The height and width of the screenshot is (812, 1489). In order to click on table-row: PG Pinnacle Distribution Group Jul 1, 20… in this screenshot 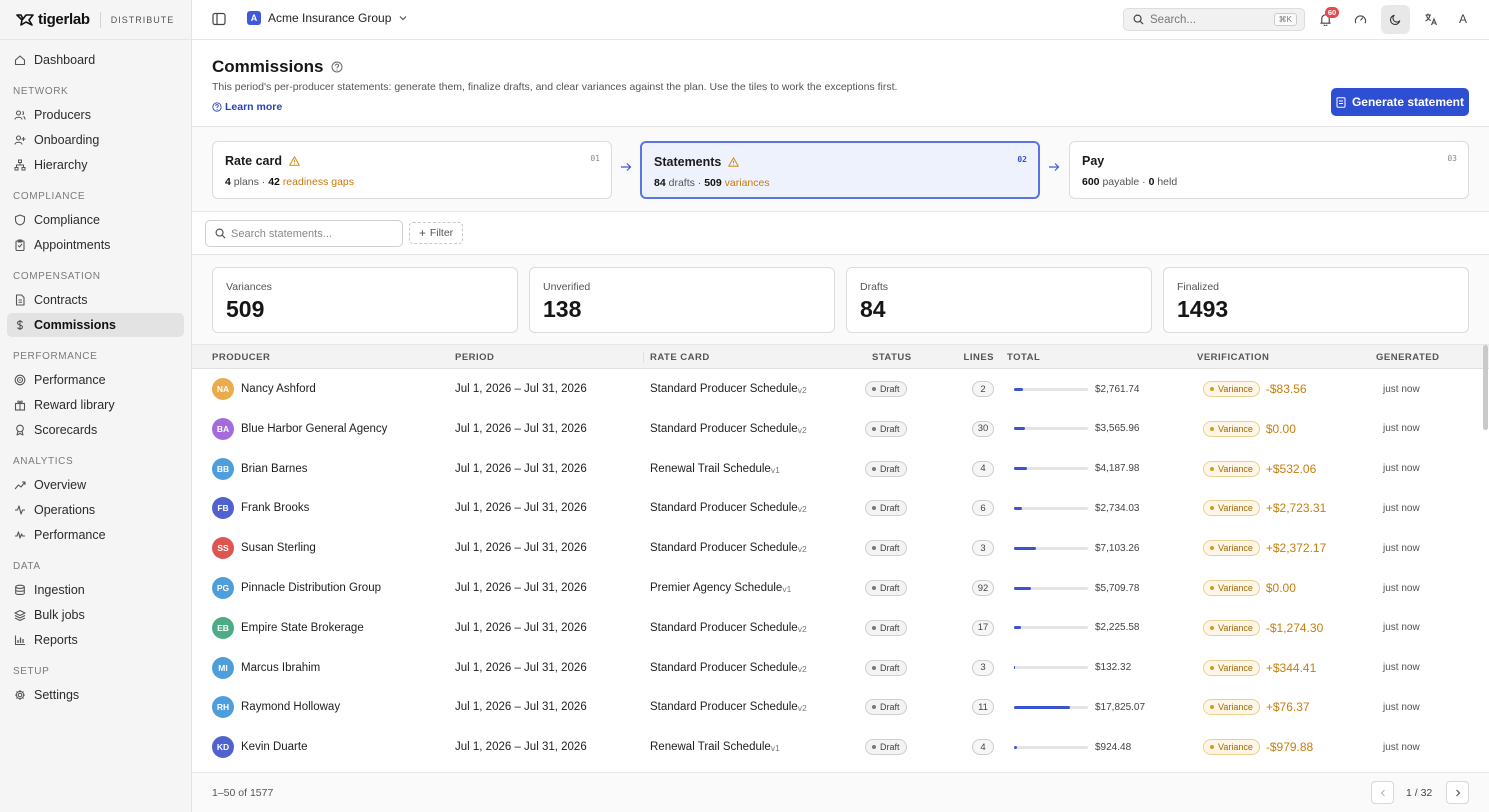, I will do `click(840, 588)`.